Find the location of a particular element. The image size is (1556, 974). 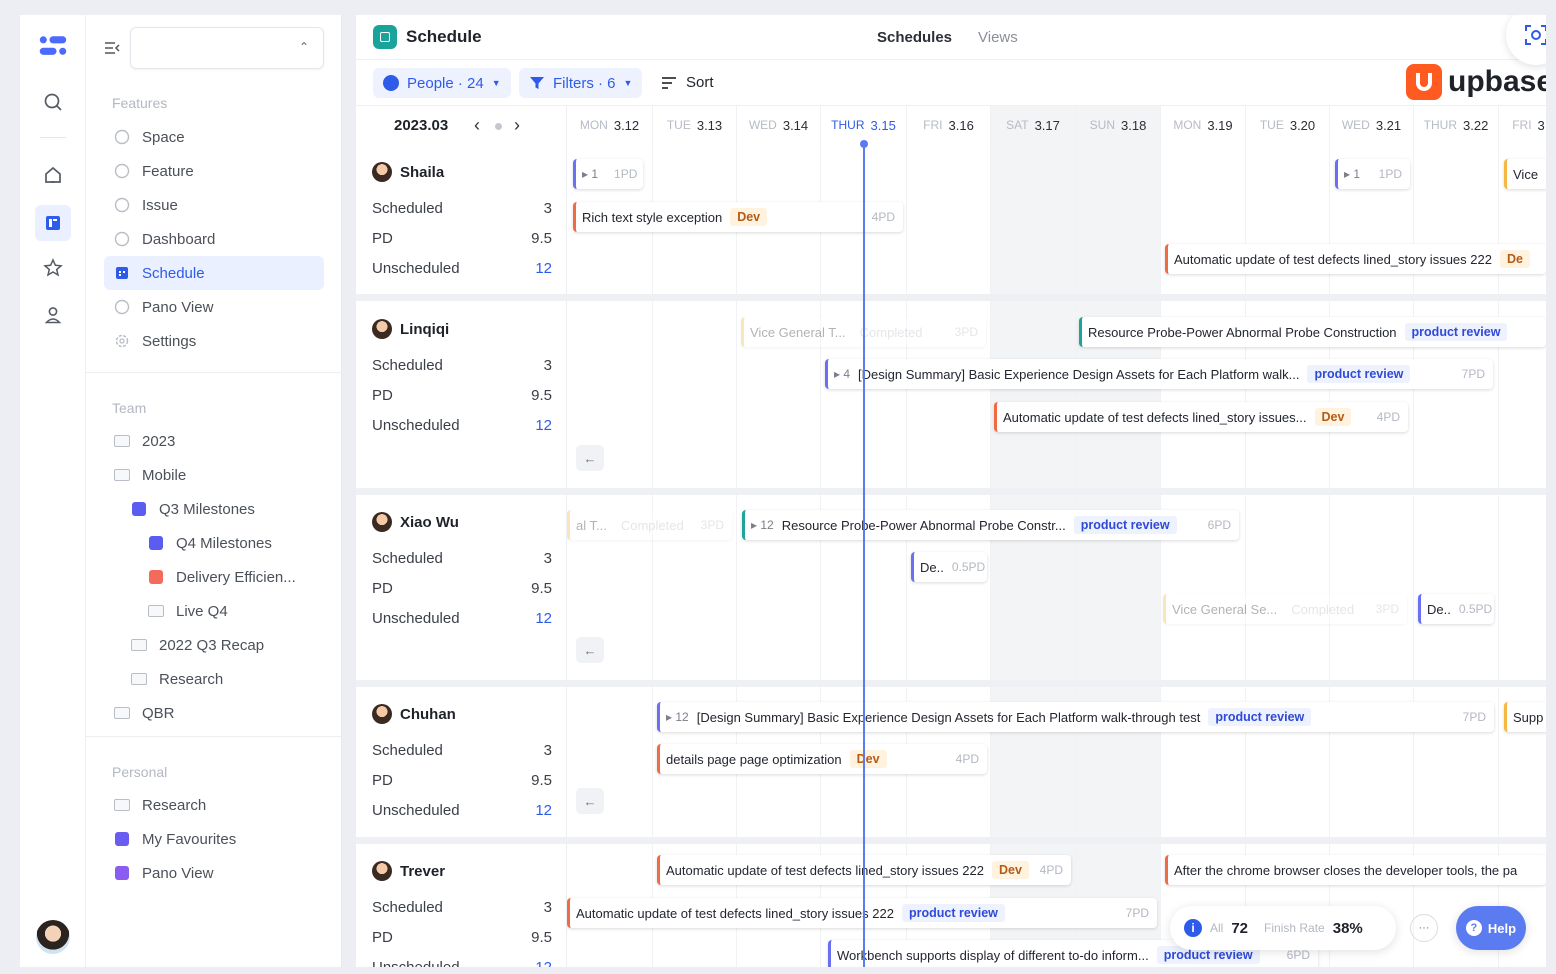

day-header: TUE 3.13 is located at coordinates (695, 125).